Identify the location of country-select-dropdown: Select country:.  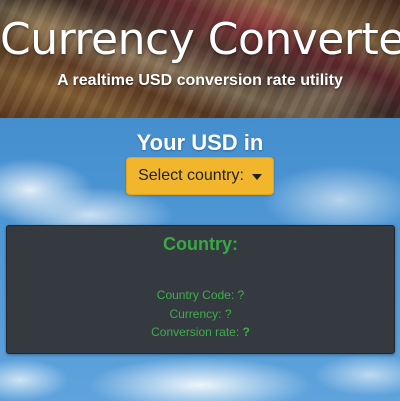
(200, 176).